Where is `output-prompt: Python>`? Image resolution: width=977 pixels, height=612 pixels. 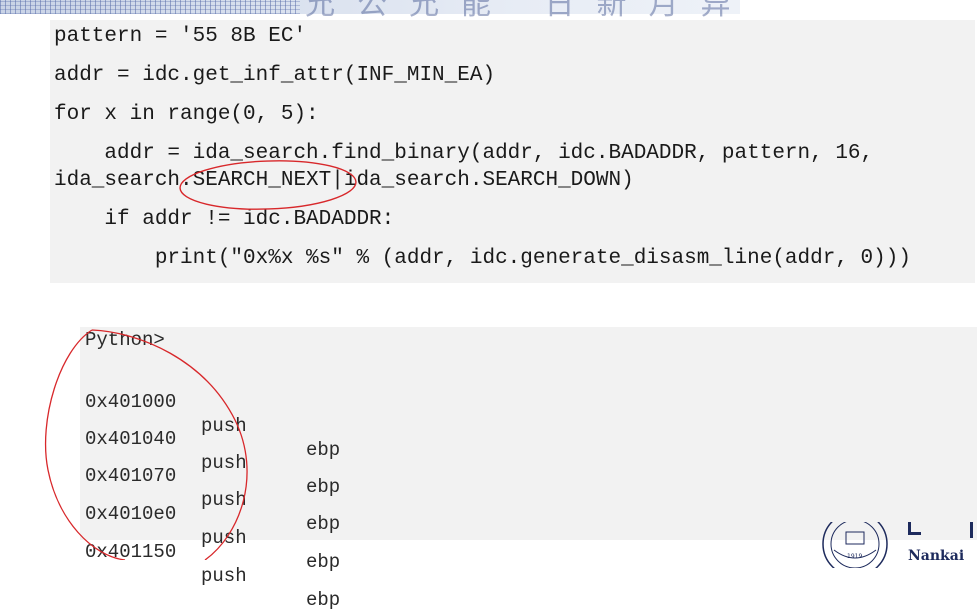 output-prompt: Python> is located at coordinates (125, 340).